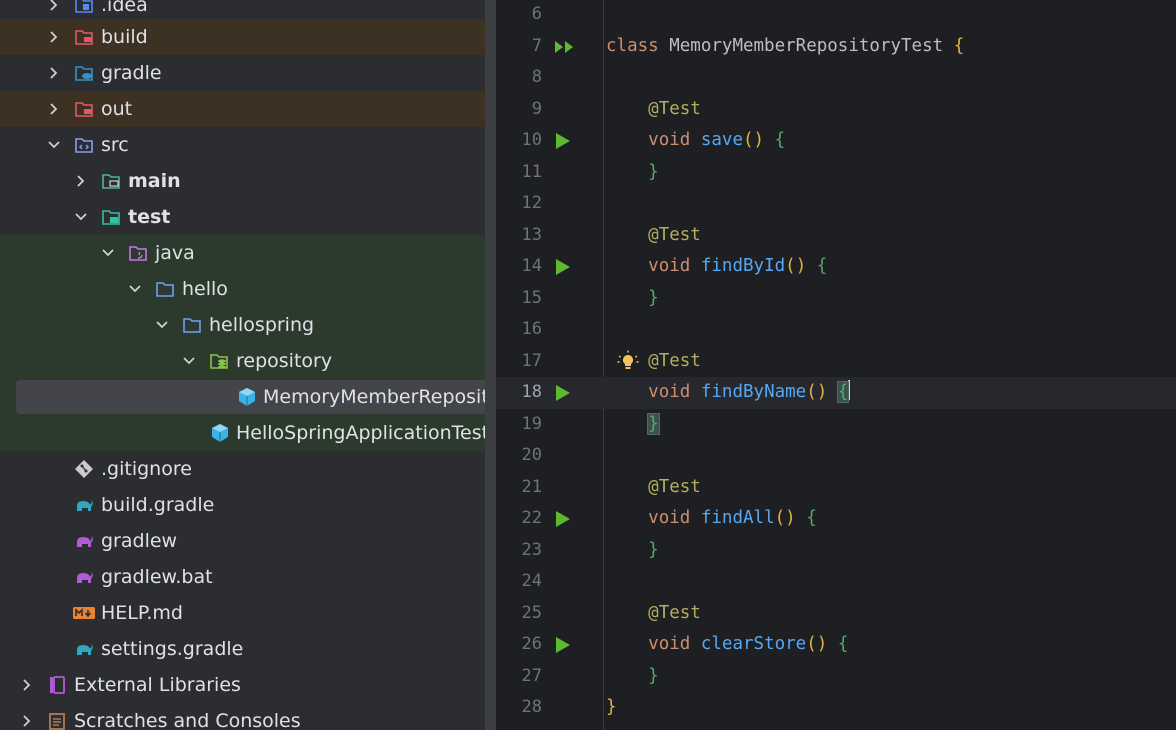 This screenshot has width=1176, height=730. What do you see at coordinates (149, 217) in the screenshot?
I see `tree-item-label: test` at bounding box center [149, 217].